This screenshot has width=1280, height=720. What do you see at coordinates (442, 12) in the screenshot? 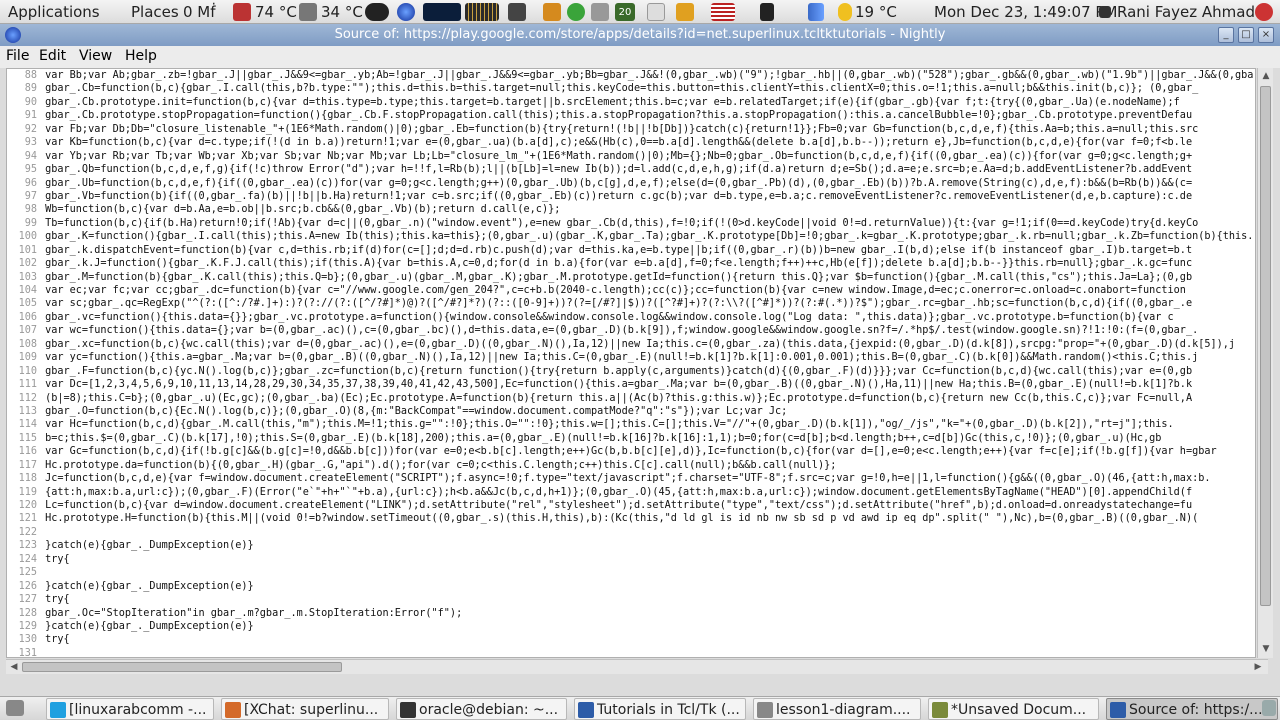
I see `system-monitor-cpu-icon` at bounding box center [442, 12].